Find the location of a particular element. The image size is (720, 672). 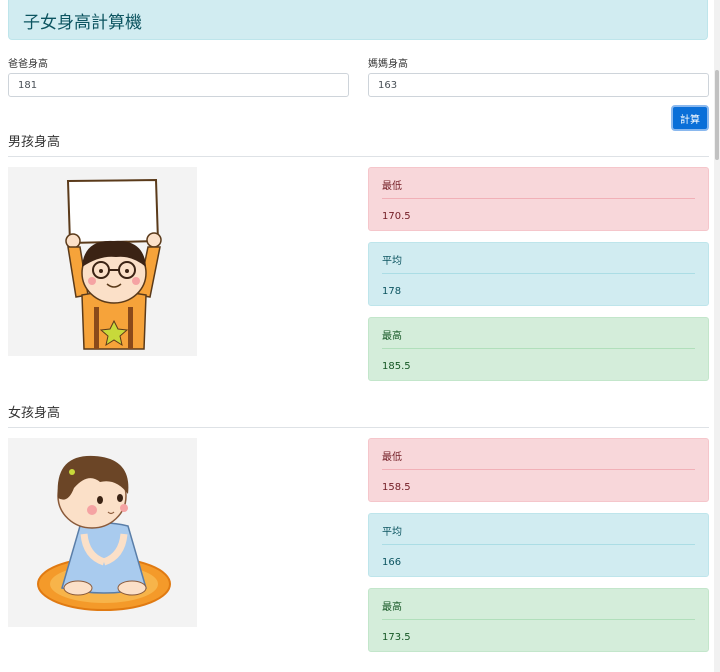

mother-height-input is located at coordinates (538, 85).